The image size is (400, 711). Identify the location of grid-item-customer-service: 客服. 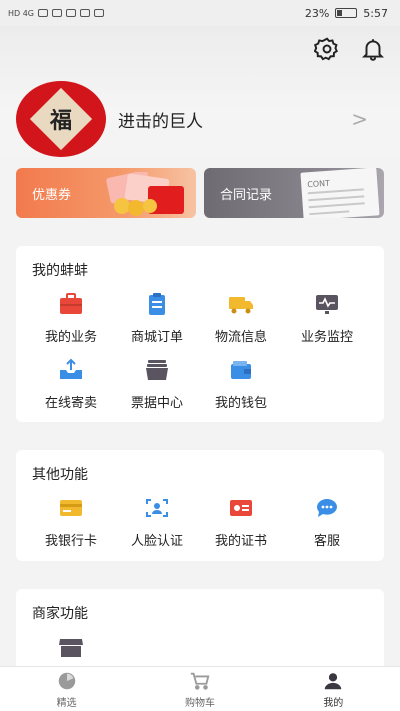
(327, 522).